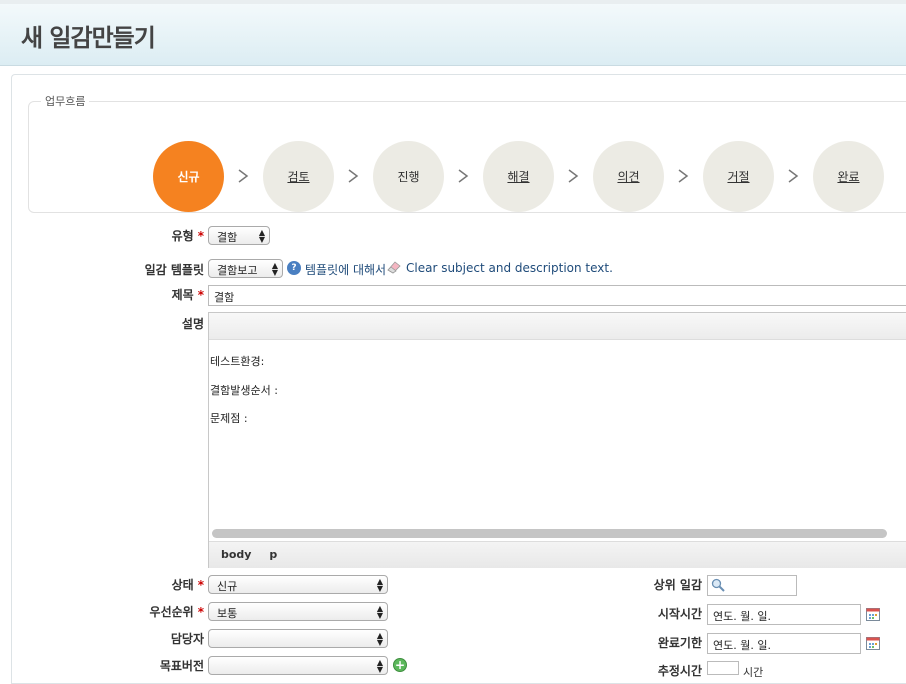 The width and height of the screenshot is (906, 684). Describe the element at coordinates (181, 666) in the screenshot. I see `target-version-label: 목표버전` at that location.